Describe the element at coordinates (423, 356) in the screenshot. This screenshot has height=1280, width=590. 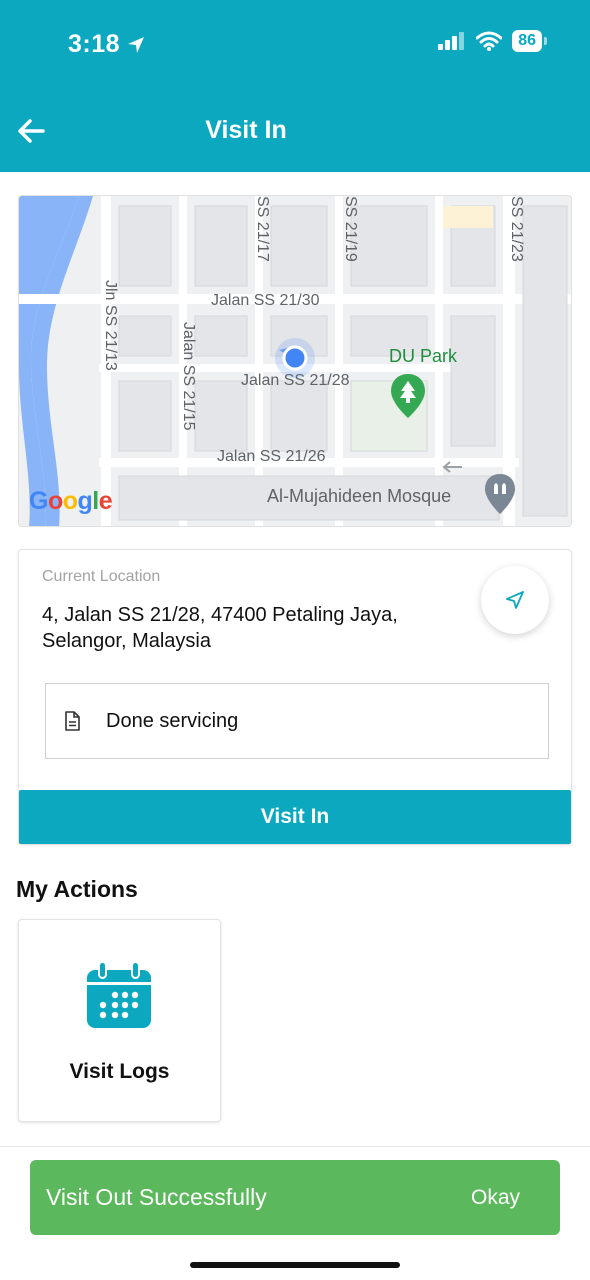
I see `park-label: DU Park` at that location.